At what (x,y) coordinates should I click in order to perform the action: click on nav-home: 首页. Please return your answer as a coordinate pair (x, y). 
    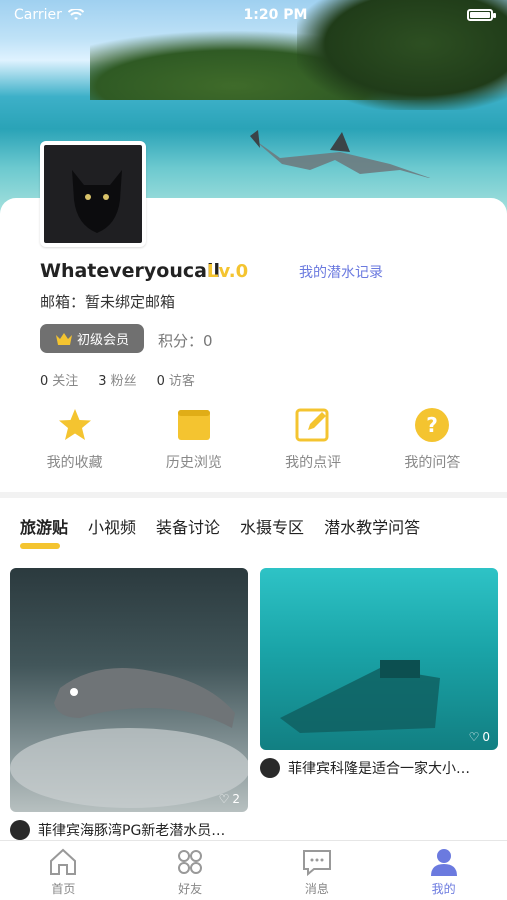
    Looking at the image, I should click on (63, 870).